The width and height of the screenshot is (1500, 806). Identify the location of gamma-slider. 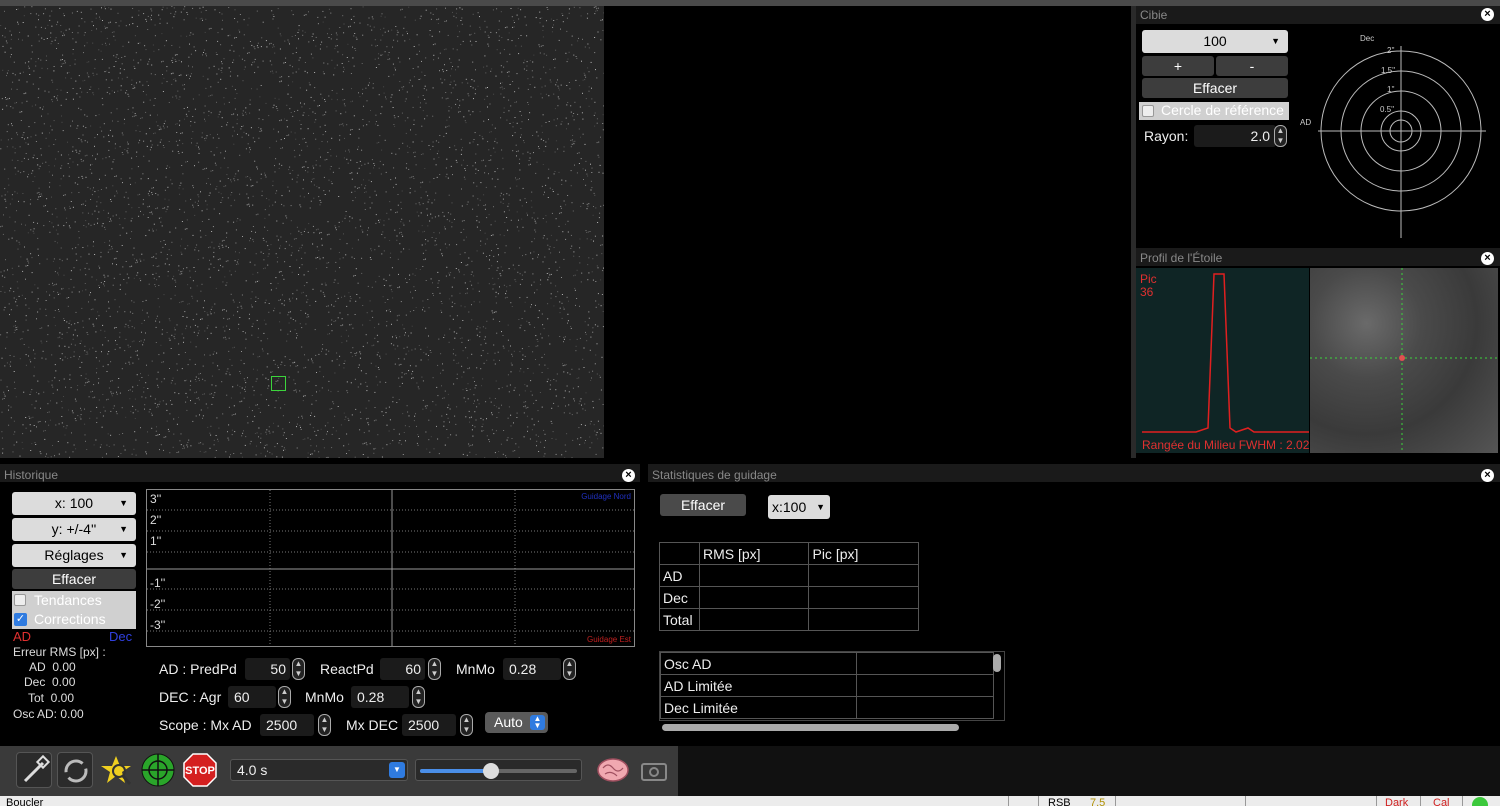
(498, 770).